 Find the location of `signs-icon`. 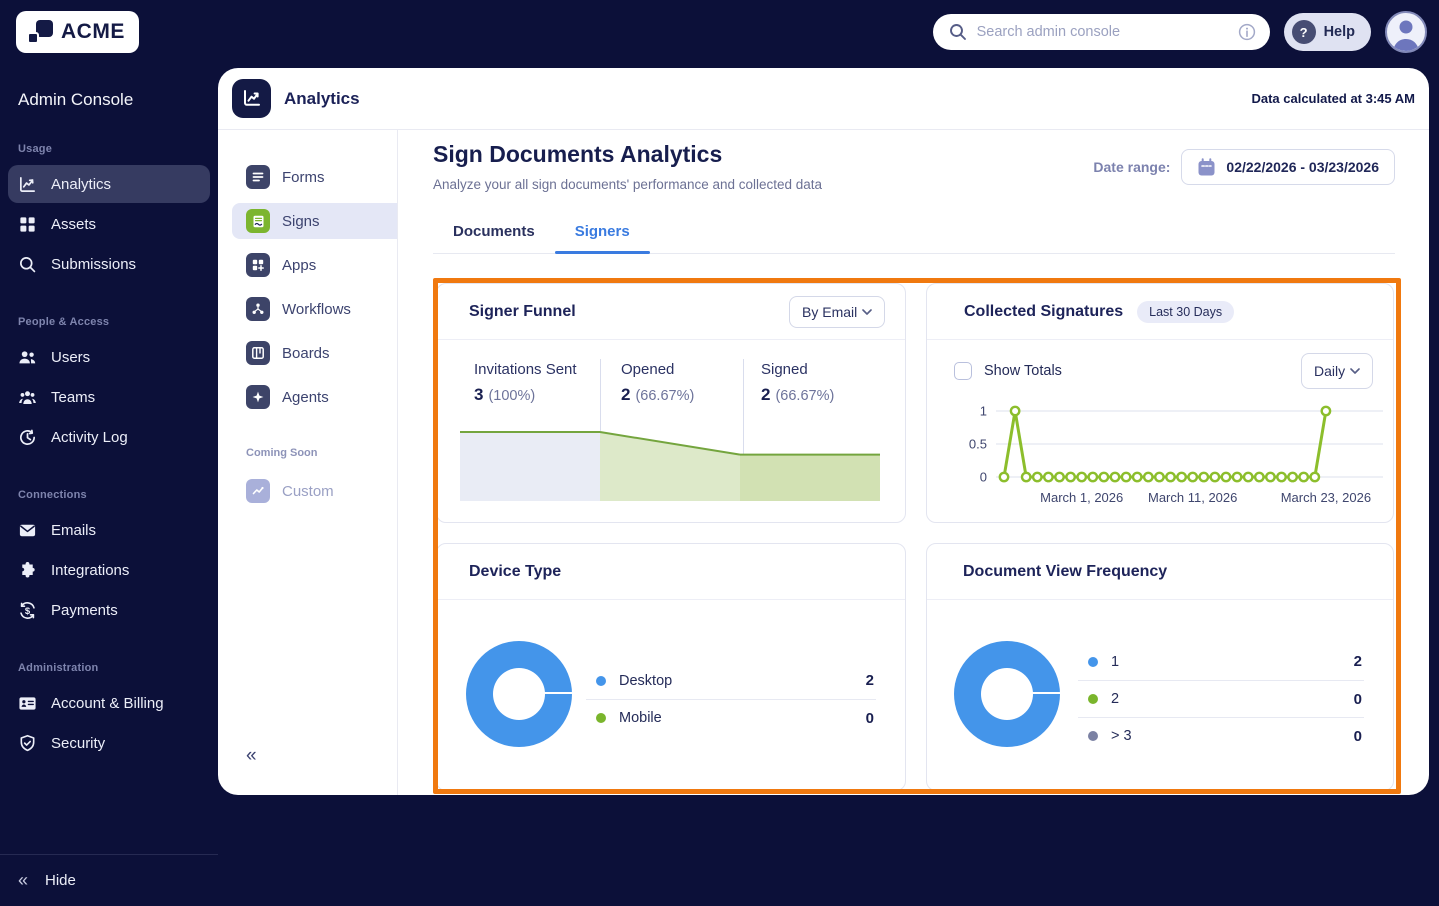

signs-icon is located at coordinates (258, 221).